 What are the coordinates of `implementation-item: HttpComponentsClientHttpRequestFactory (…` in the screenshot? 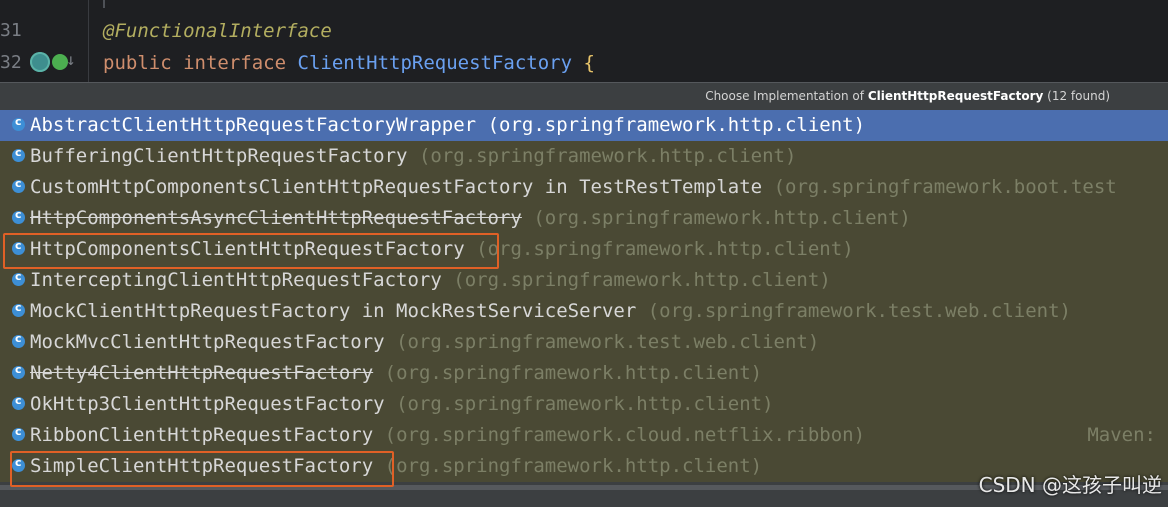 It's located at (584, 249).